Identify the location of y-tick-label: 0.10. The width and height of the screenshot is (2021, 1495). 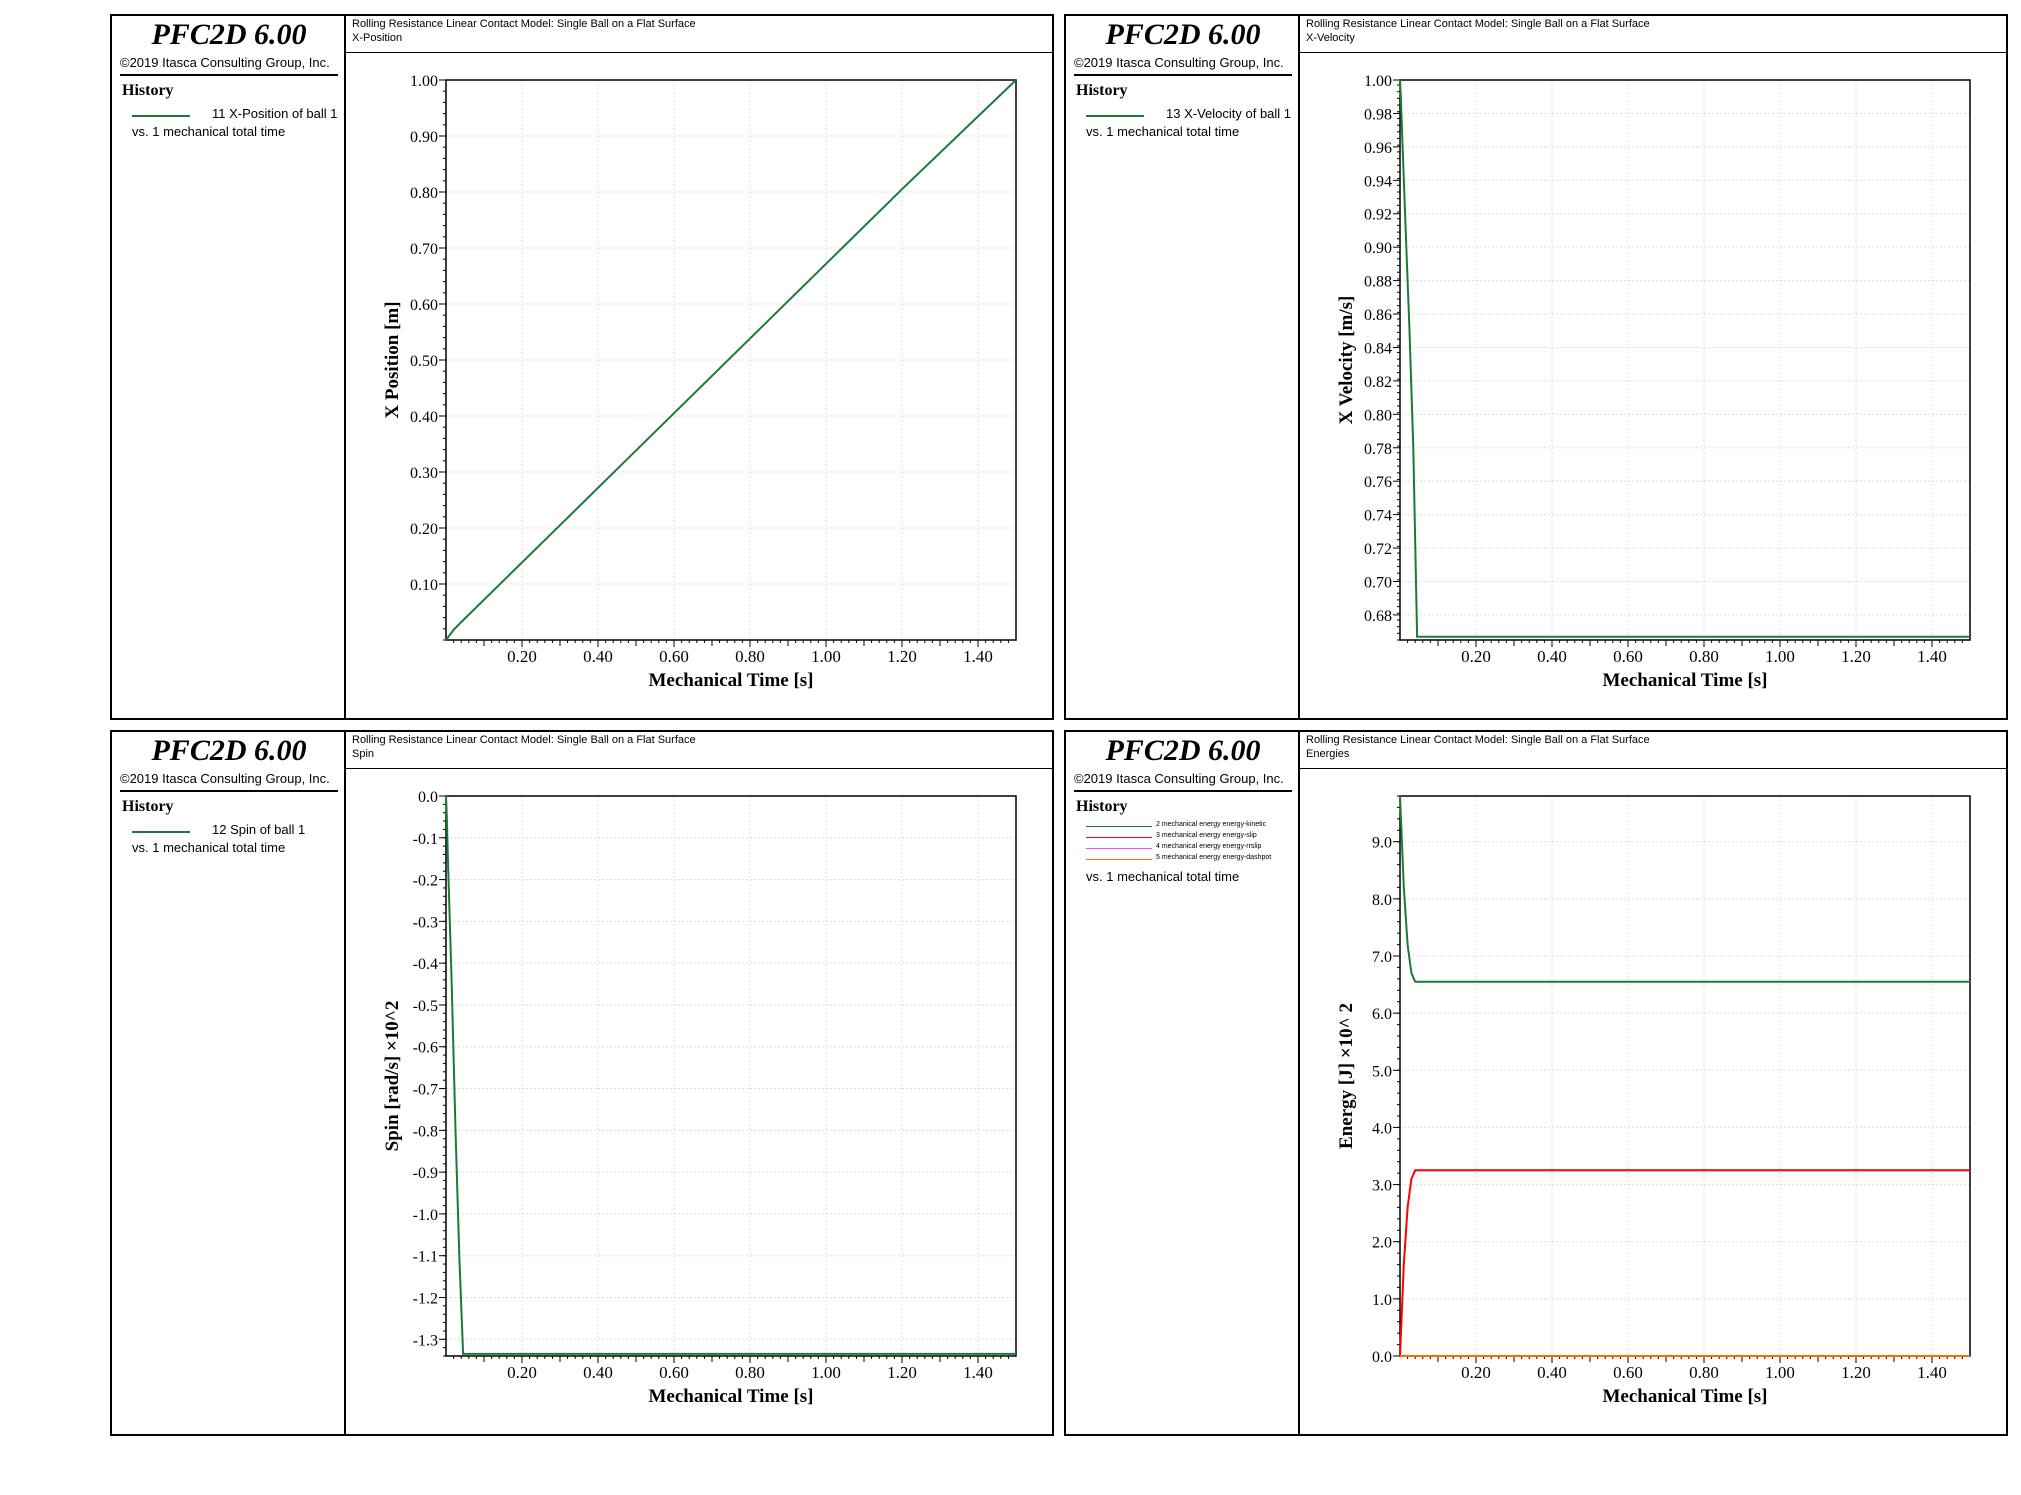
(424, 585).